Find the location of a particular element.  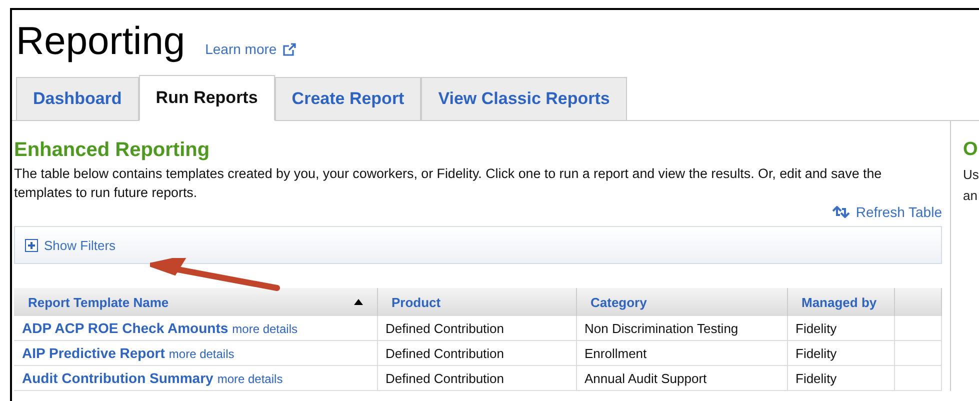

tab: Dashboard is located at coordinates (77, 98).